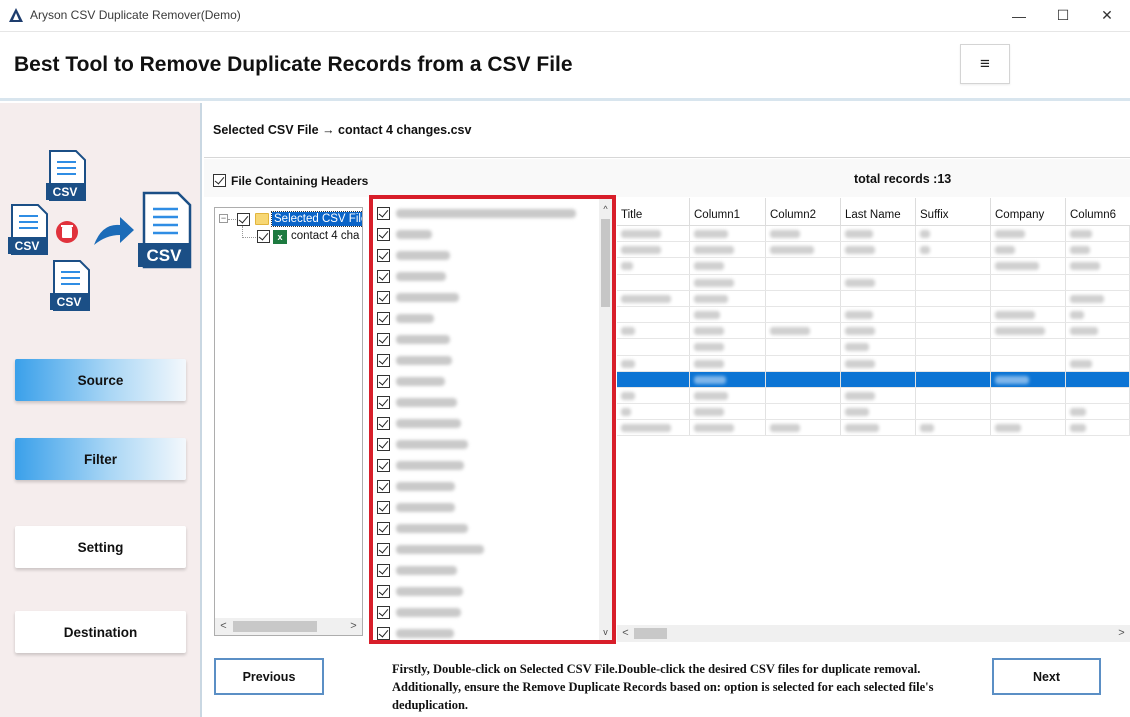  Describe the element at coordinates (605, 419) in the screenshot. I see `column-list-vertical-scrollbar: ^ v` at that location.